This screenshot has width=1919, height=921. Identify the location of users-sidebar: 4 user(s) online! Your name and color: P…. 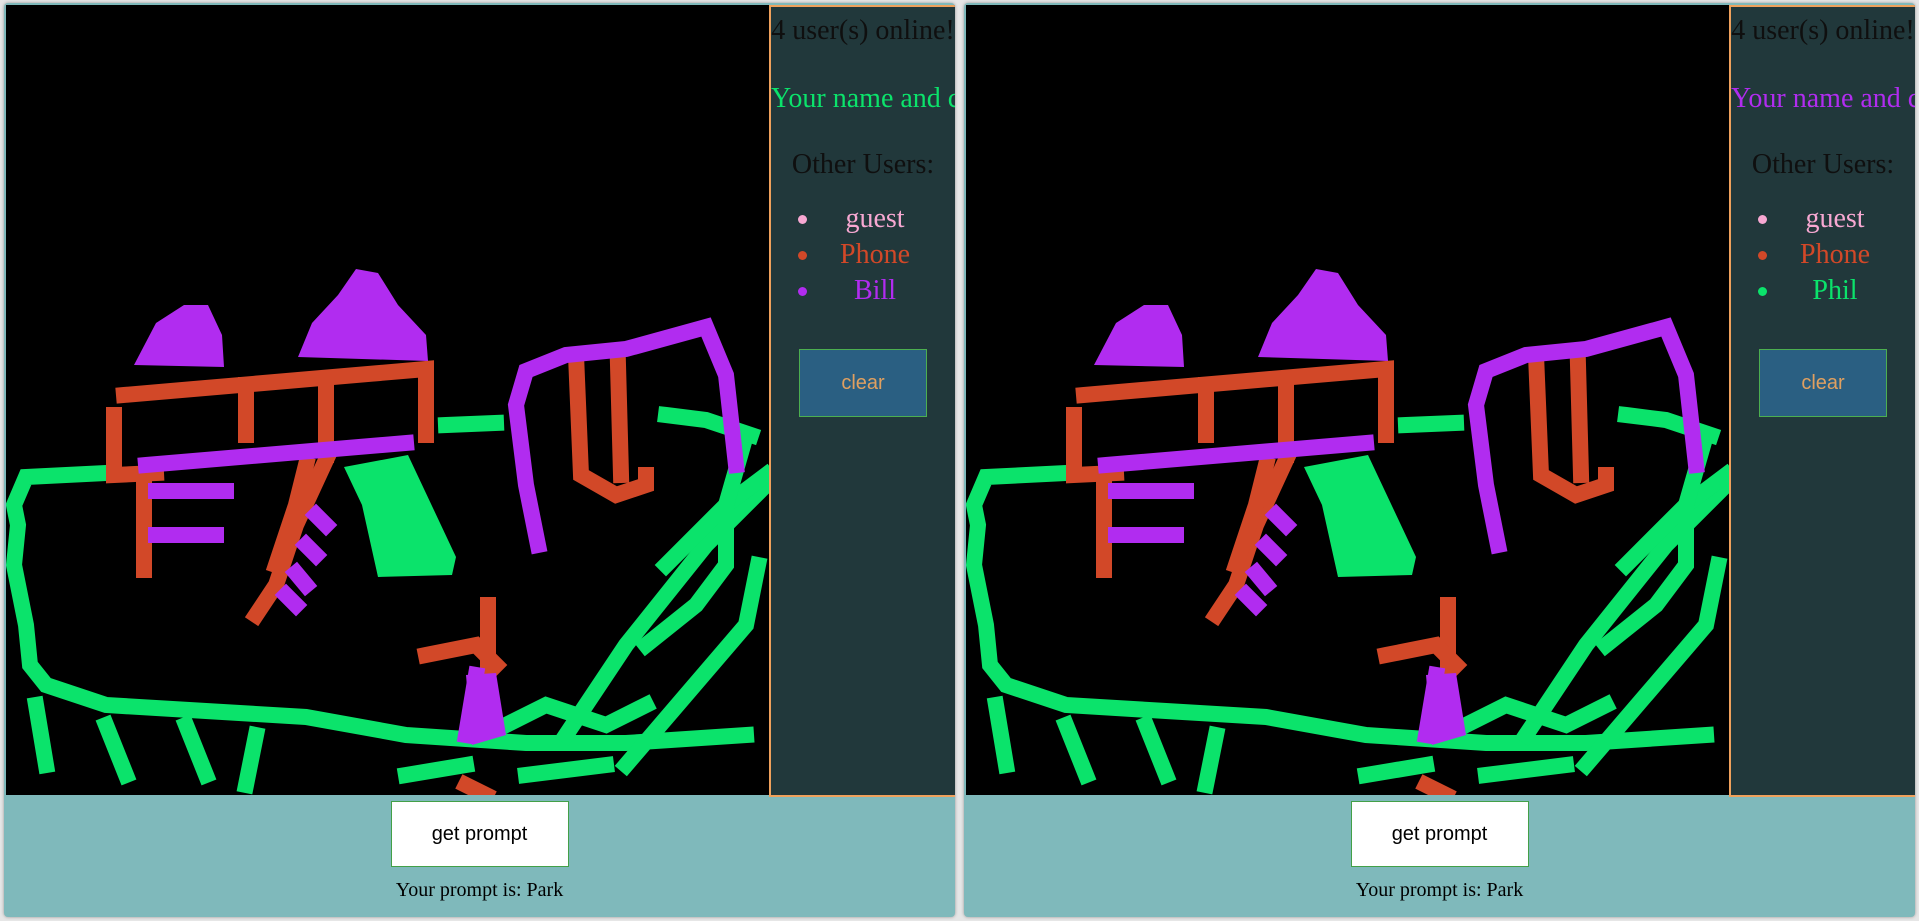
(862, 401).